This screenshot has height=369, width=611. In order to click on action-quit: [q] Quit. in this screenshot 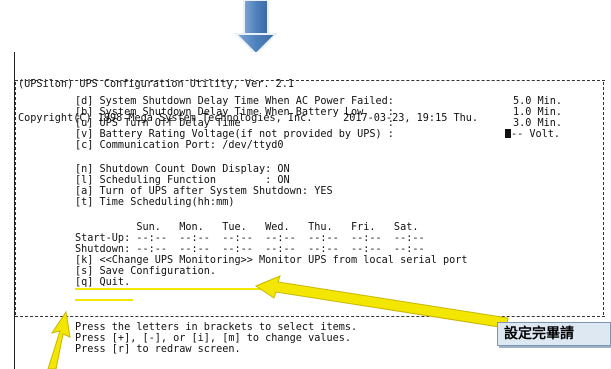, I will do `click(102, 282)`.